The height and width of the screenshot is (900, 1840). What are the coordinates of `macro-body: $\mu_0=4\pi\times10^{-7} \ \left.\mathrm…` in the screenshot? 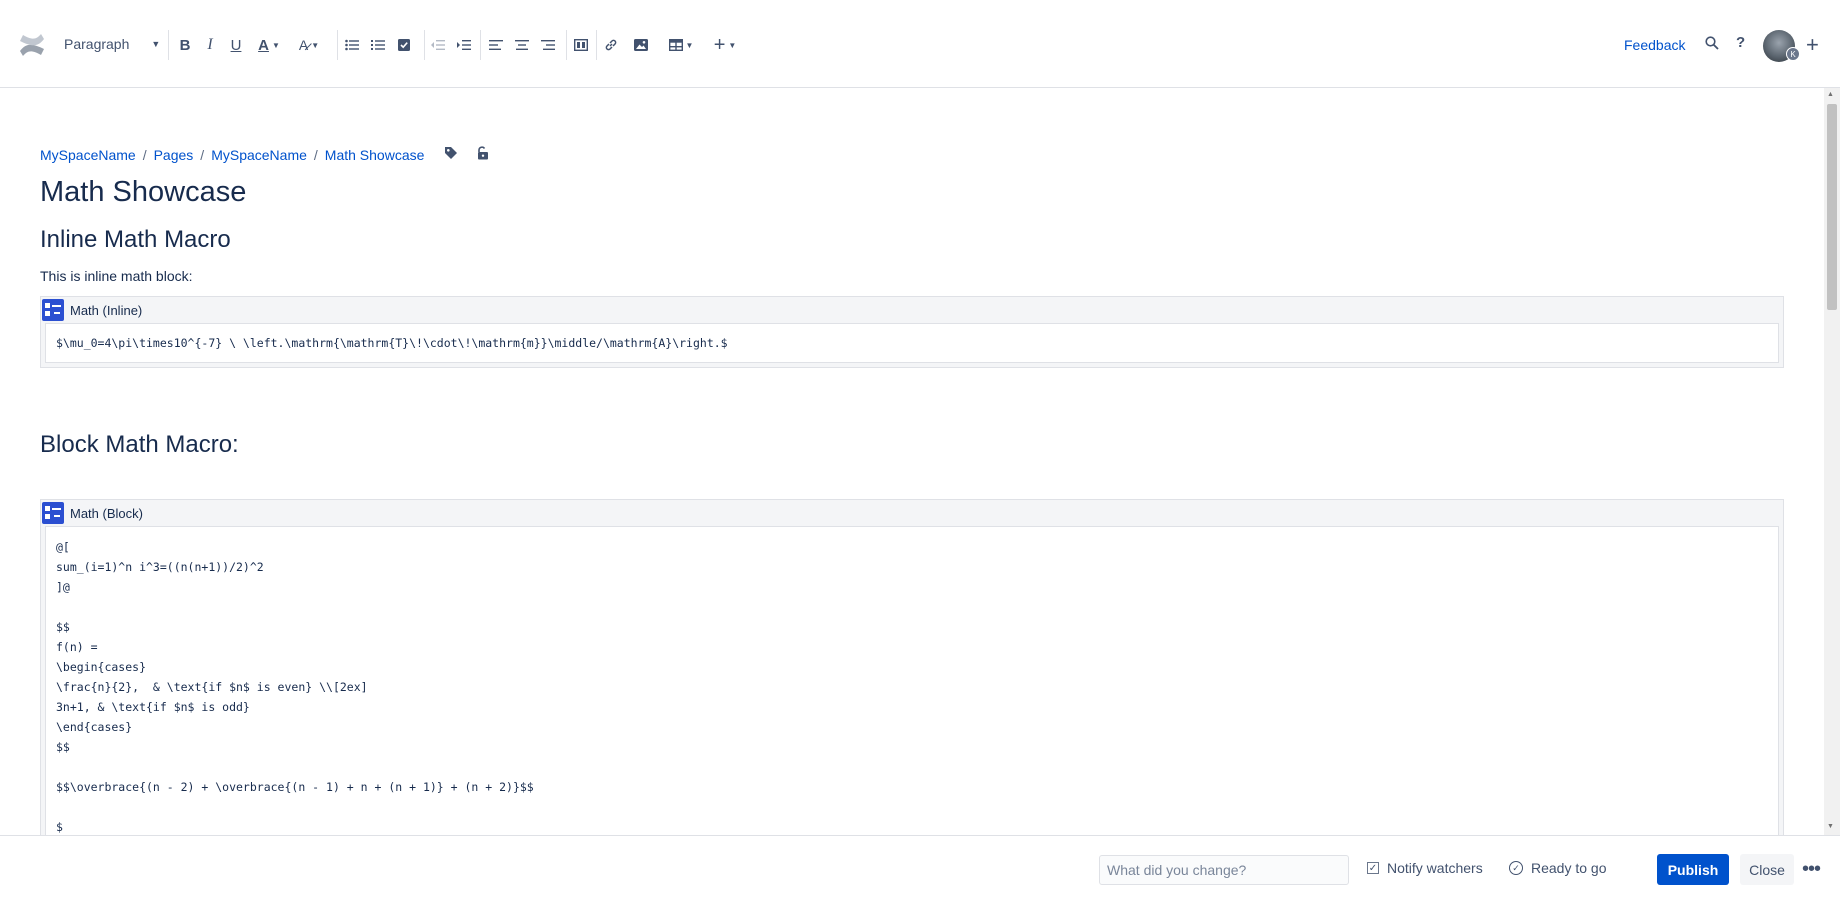 It's located at (912, 343).